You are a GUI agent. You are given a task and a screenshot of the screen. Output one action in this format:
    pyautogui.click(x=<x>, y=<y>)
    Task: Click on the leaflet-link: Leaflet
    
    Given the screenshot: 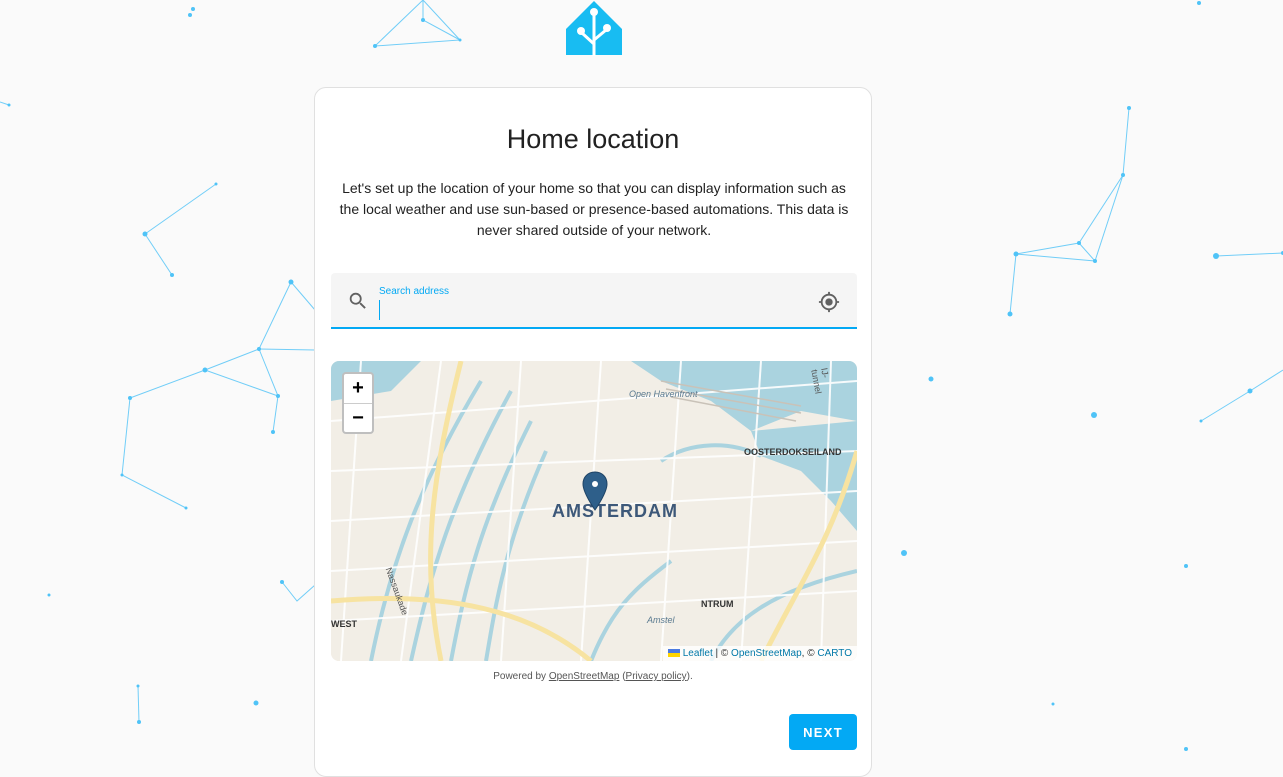 What is the action you would take?
    pyautogui.click(x=698, y=653)
    